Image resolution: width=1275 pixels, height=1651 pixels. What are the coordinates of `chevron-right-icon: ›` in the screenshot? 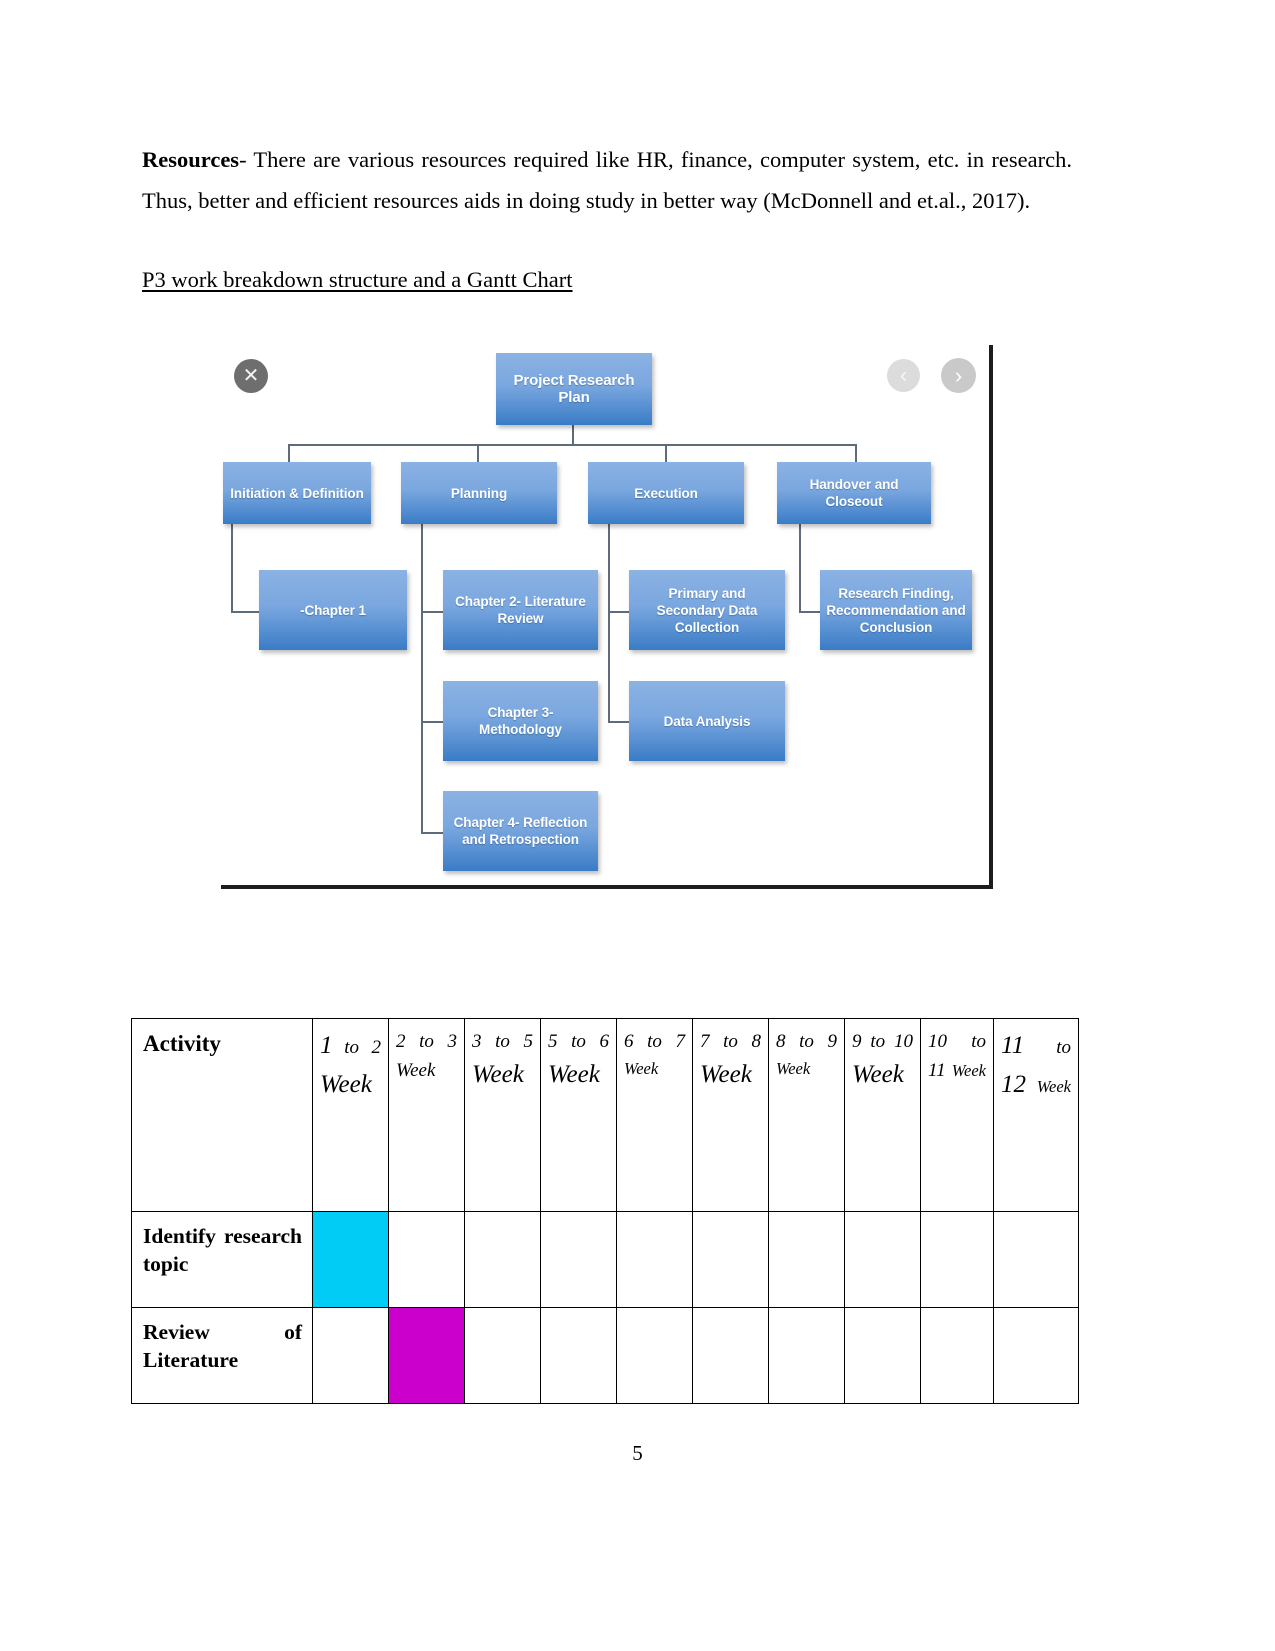 It's located at (958, 375).